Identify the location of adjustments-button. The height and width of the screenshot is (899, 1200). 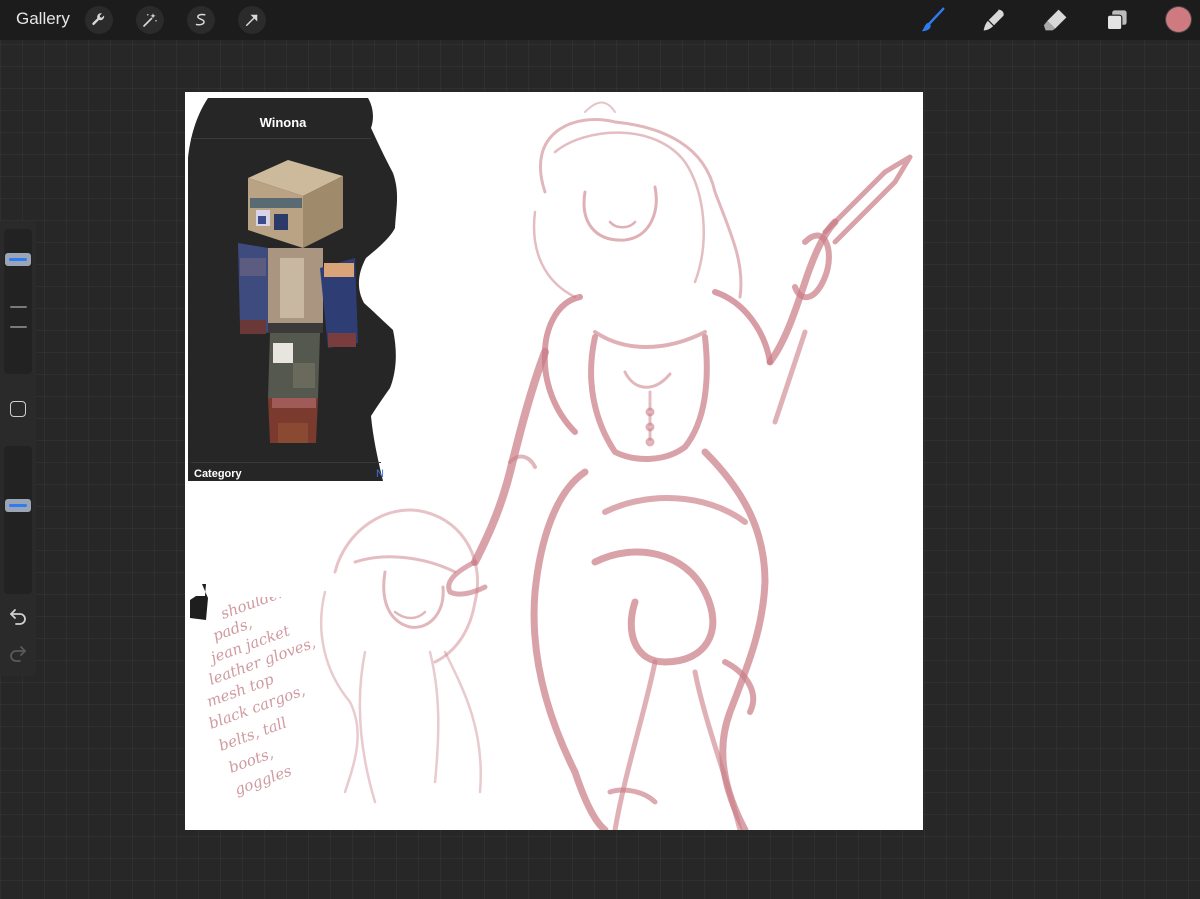
(150, 20).